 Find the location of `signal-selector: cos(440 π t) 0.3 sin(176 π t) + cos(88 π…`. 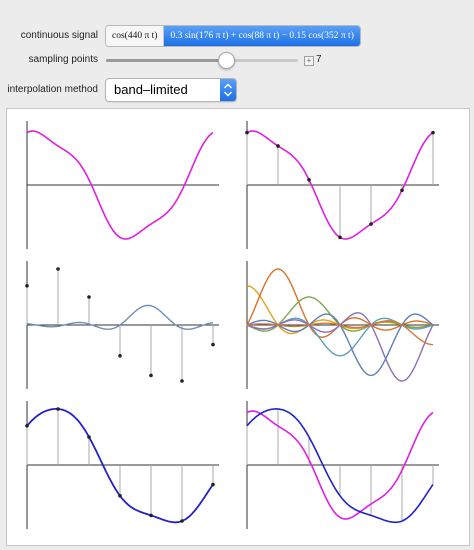

signal-selector: cos(440 π t) 0.3 sin(176 π t) + cos(88 π… is located at coordinates (233, 36).